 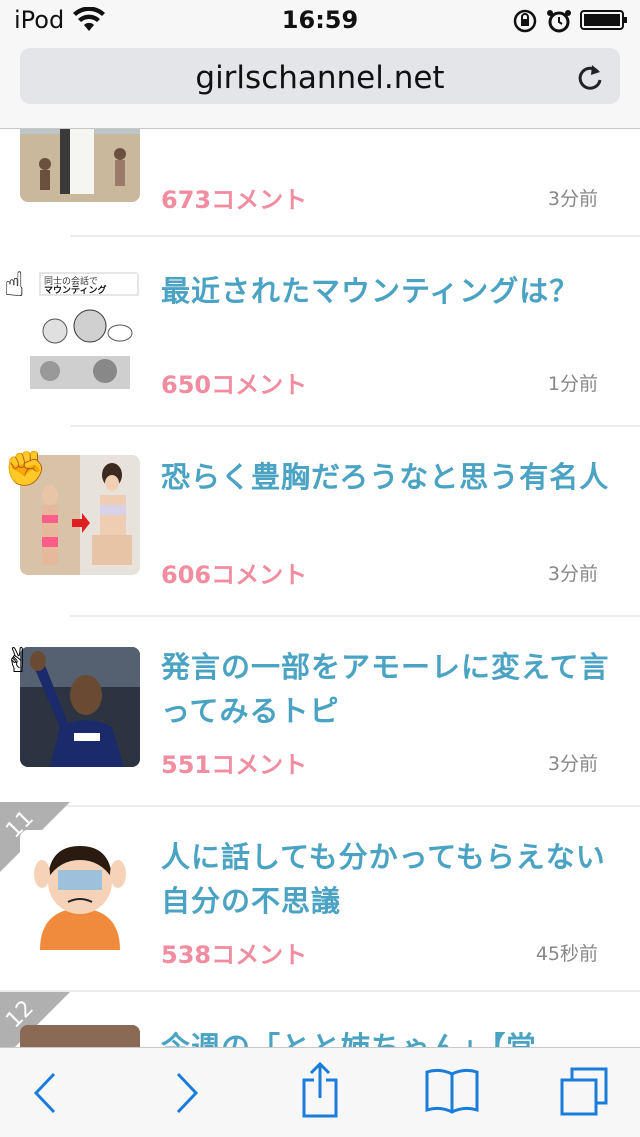 I want to click on status-bar: iPod 16:59, so click(x=320, y=20).